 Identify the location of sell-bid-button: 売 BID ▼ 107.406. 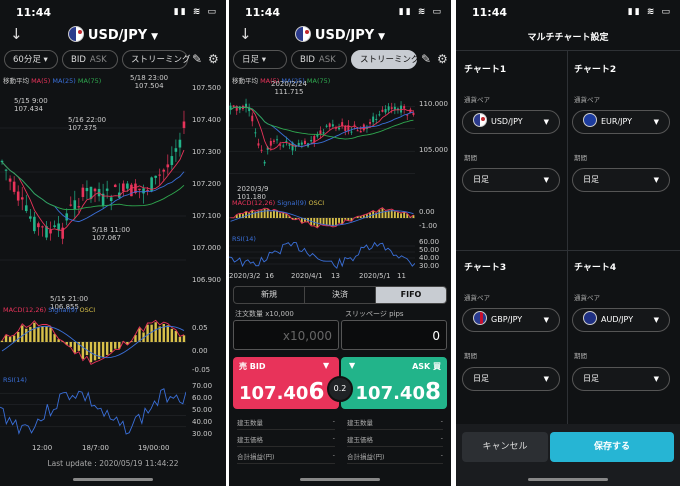
(286, 383).